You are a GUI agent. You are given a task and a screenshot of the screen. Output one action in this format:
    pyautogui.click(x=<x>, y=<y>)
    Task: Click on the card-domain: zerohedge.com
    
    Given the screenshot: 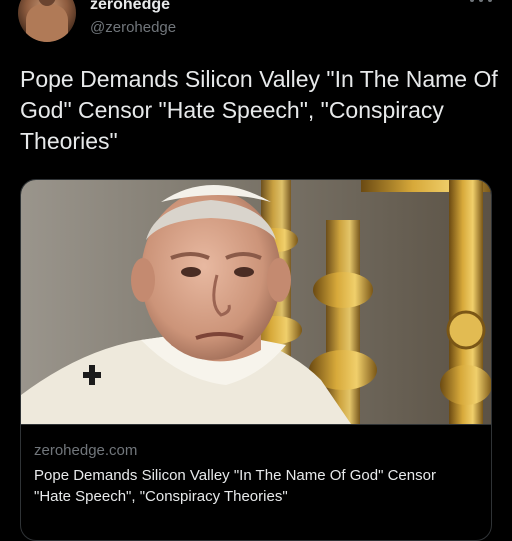 What is the action you would take?
    pyautogui.click(x=86, y=450)
    